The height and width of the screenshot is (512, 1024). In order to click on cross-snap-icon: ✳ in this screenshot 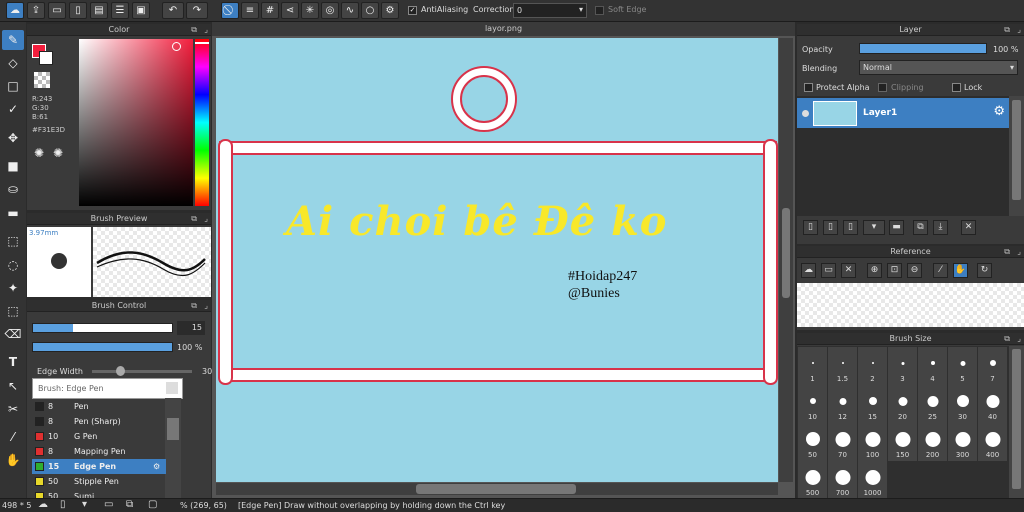, I will do `click(310, 10)`.